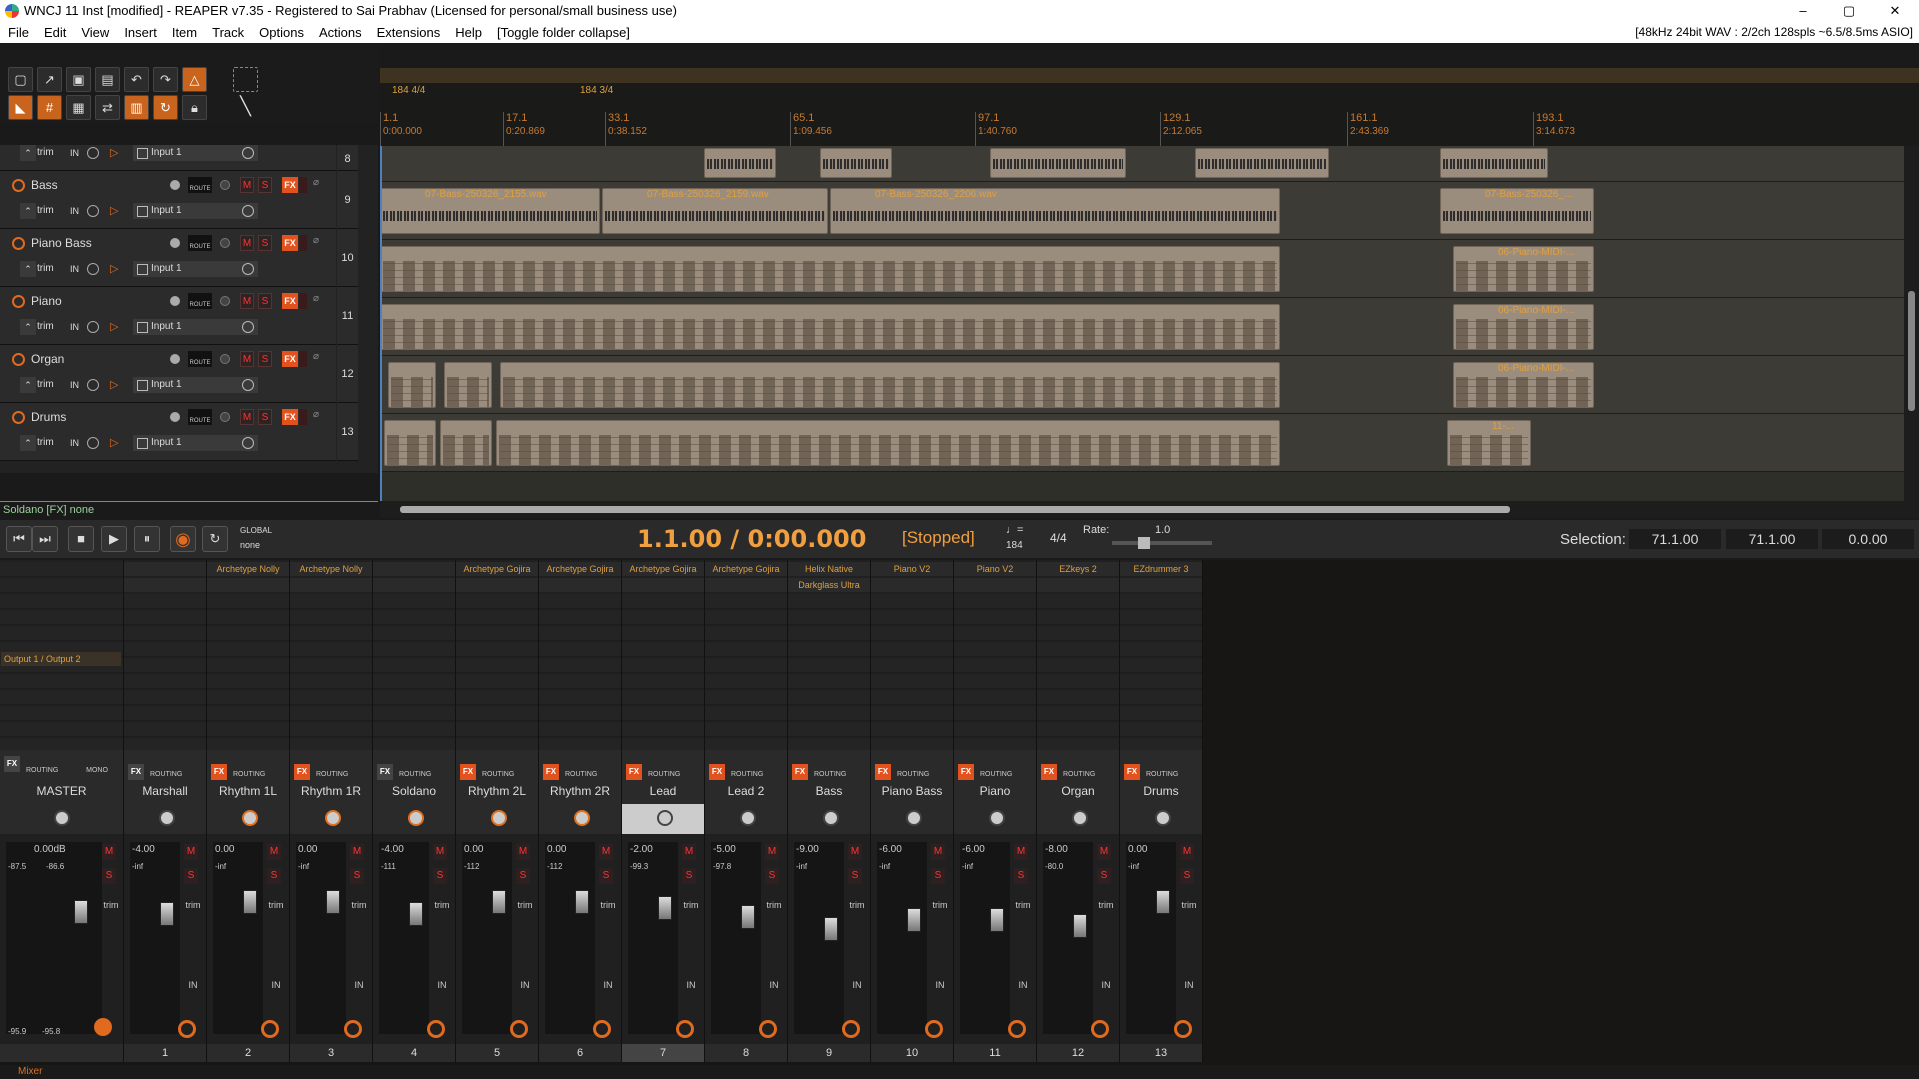 The width and height of the screenshot is (1919, 1079). What do you see at coordinates (195, 443) in the screenshot?
I see `input-select: Input 1` at bounding box center [195, 443].